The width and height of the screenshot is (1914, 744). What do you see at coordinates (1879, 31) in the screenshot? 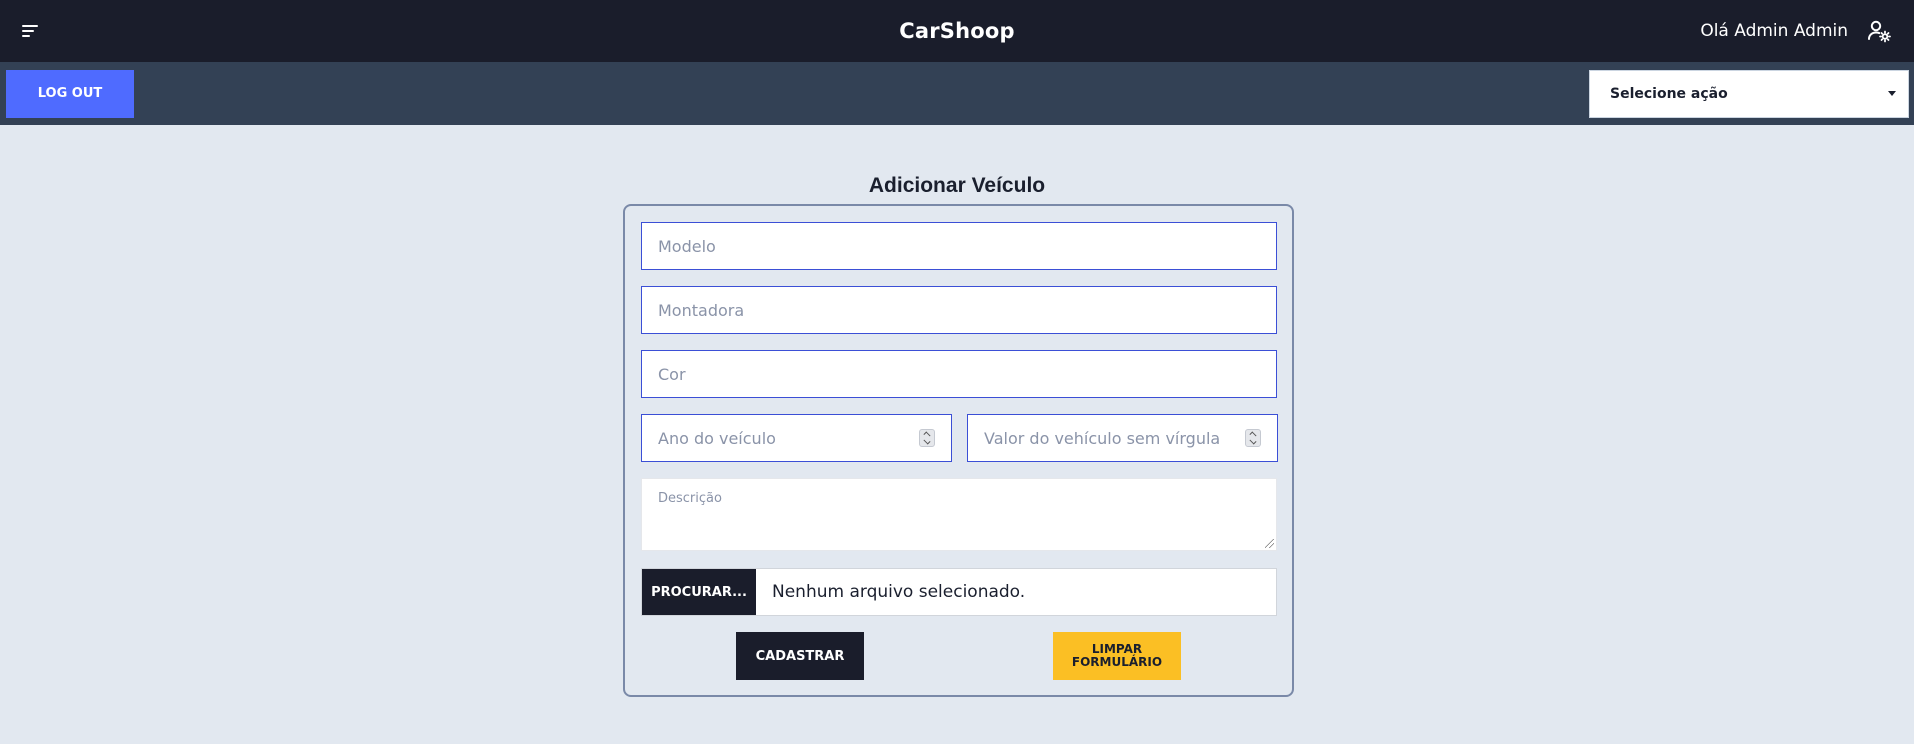
I see `user-settings-icon` at bounding box center [1879, 31].